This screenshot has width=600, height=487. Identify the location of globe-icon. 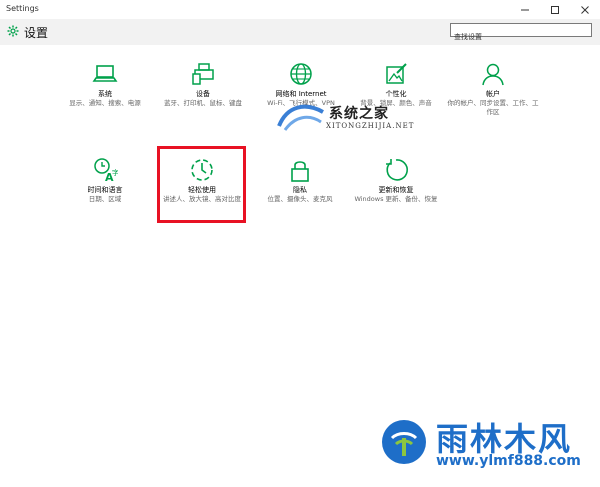
(301, 74).